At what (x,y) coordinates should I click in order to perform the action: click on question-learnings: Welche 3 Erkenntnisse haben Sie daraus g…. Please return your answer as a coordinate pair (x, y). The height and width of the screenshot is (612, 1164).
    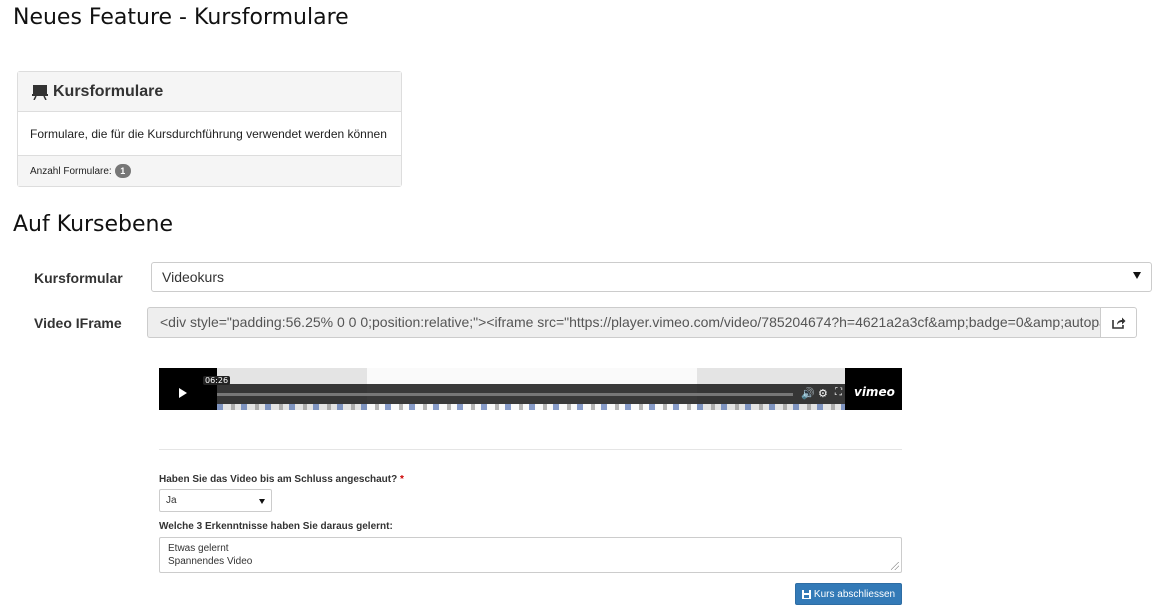
    Looking at the image, I should click on (276, 526).